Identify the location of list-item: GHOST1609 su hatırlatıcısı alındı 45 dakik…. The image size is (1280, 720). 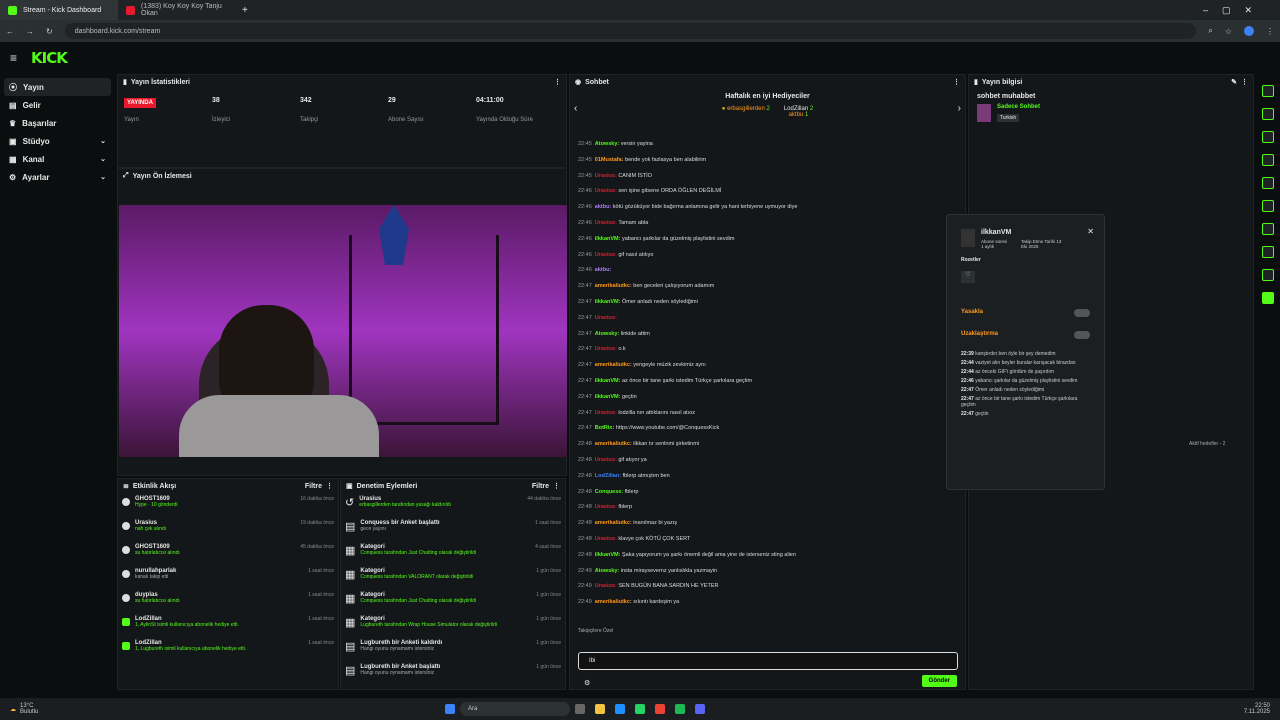
(228, 553).